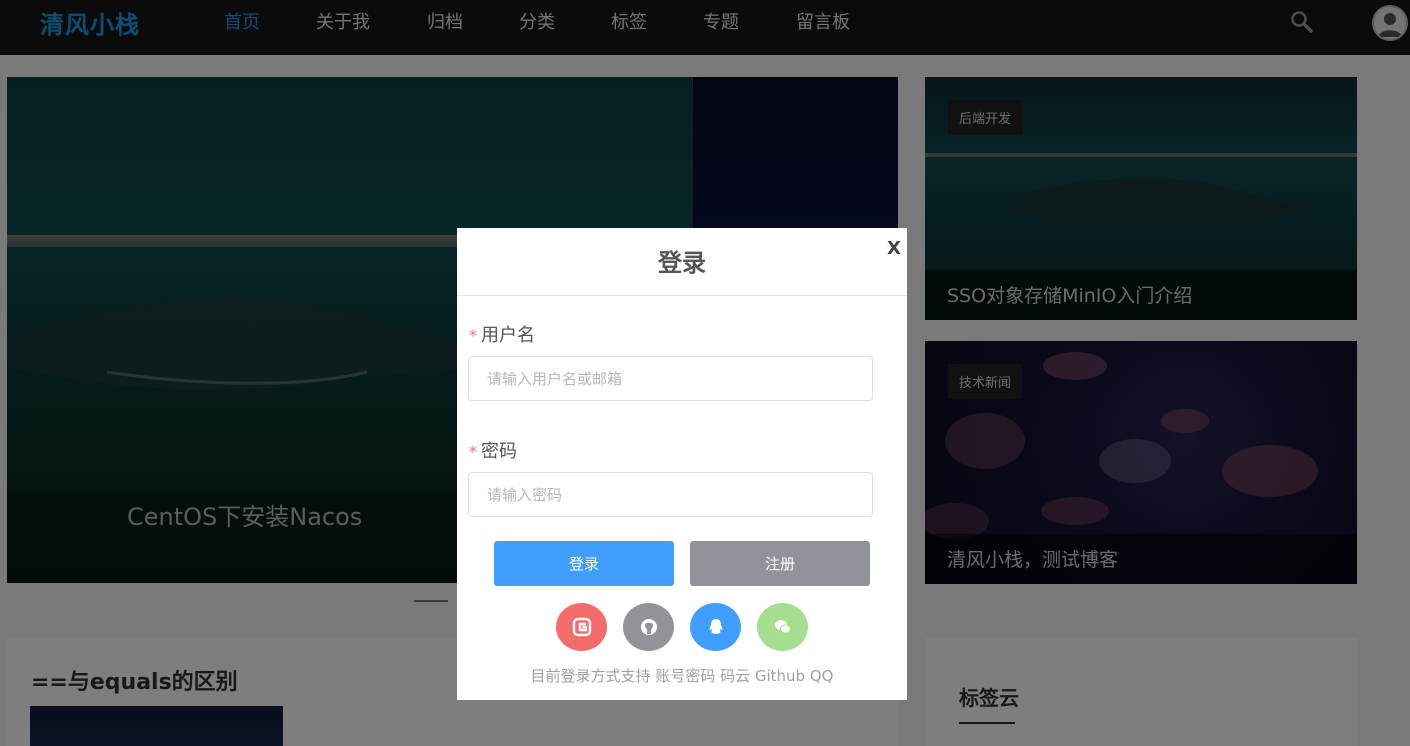 This screenshot has height=746, width=1410. I want to click on github-glyph, so click(648, 627).